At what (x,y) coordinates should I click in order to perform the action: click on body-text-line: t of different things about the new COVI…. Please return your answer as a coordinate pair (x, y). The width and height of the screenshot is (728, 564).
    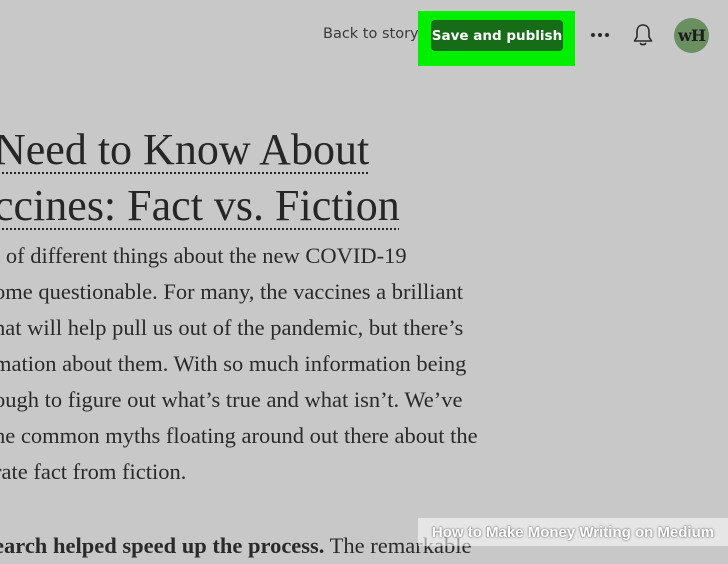
    Looking at the image, I should click on (203, 256).